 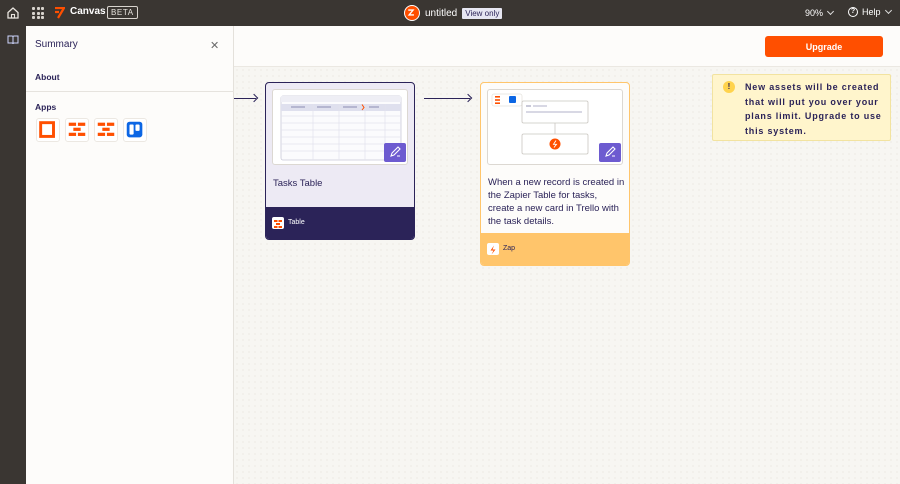 I want to click on tables-icon, so click(x=278, y=223).